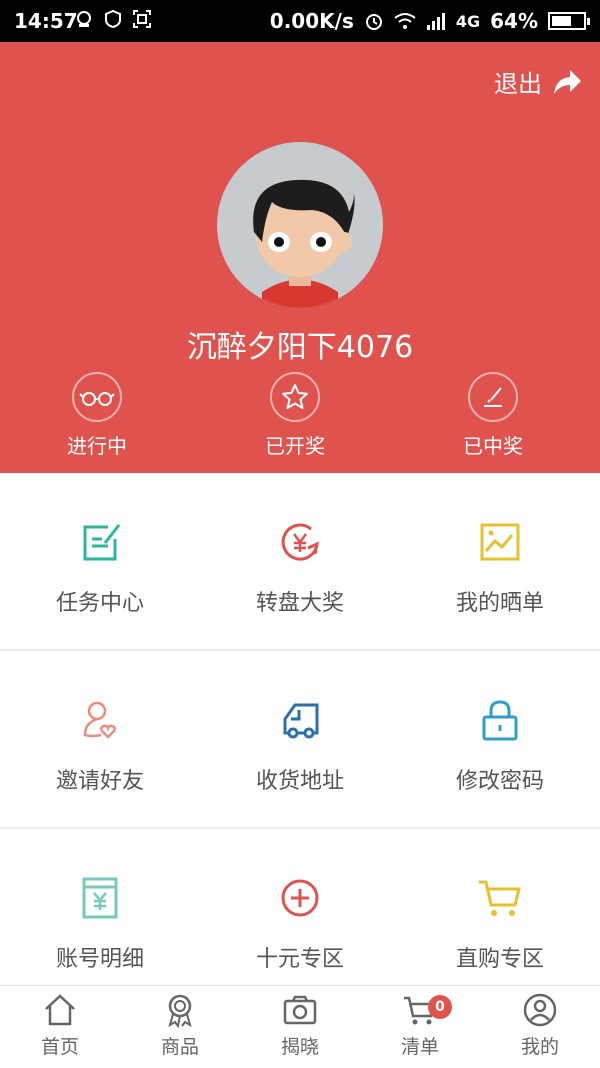 The height and width of the screenshot is (1068, 600). Describe the element at coordinates (180, 1011) in the screenshot. I see `award-icon` at that location.